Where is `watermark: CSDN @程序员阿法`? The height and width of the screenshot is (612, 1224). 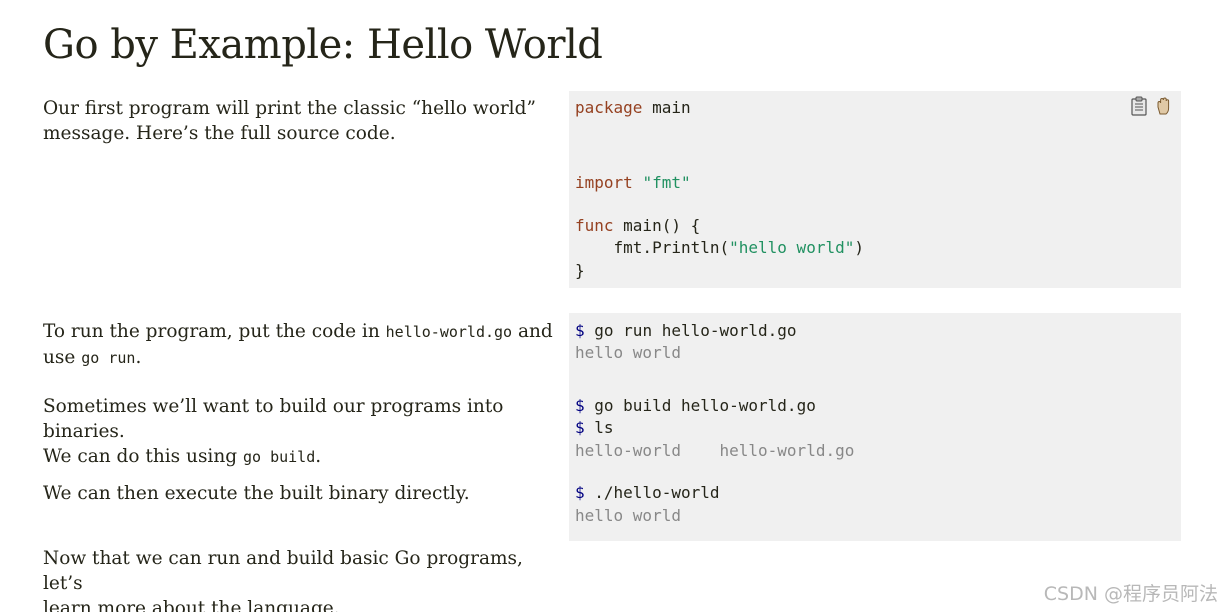 watermark: CSDN @程序员阿法 is located at coordinates (1130, 594).